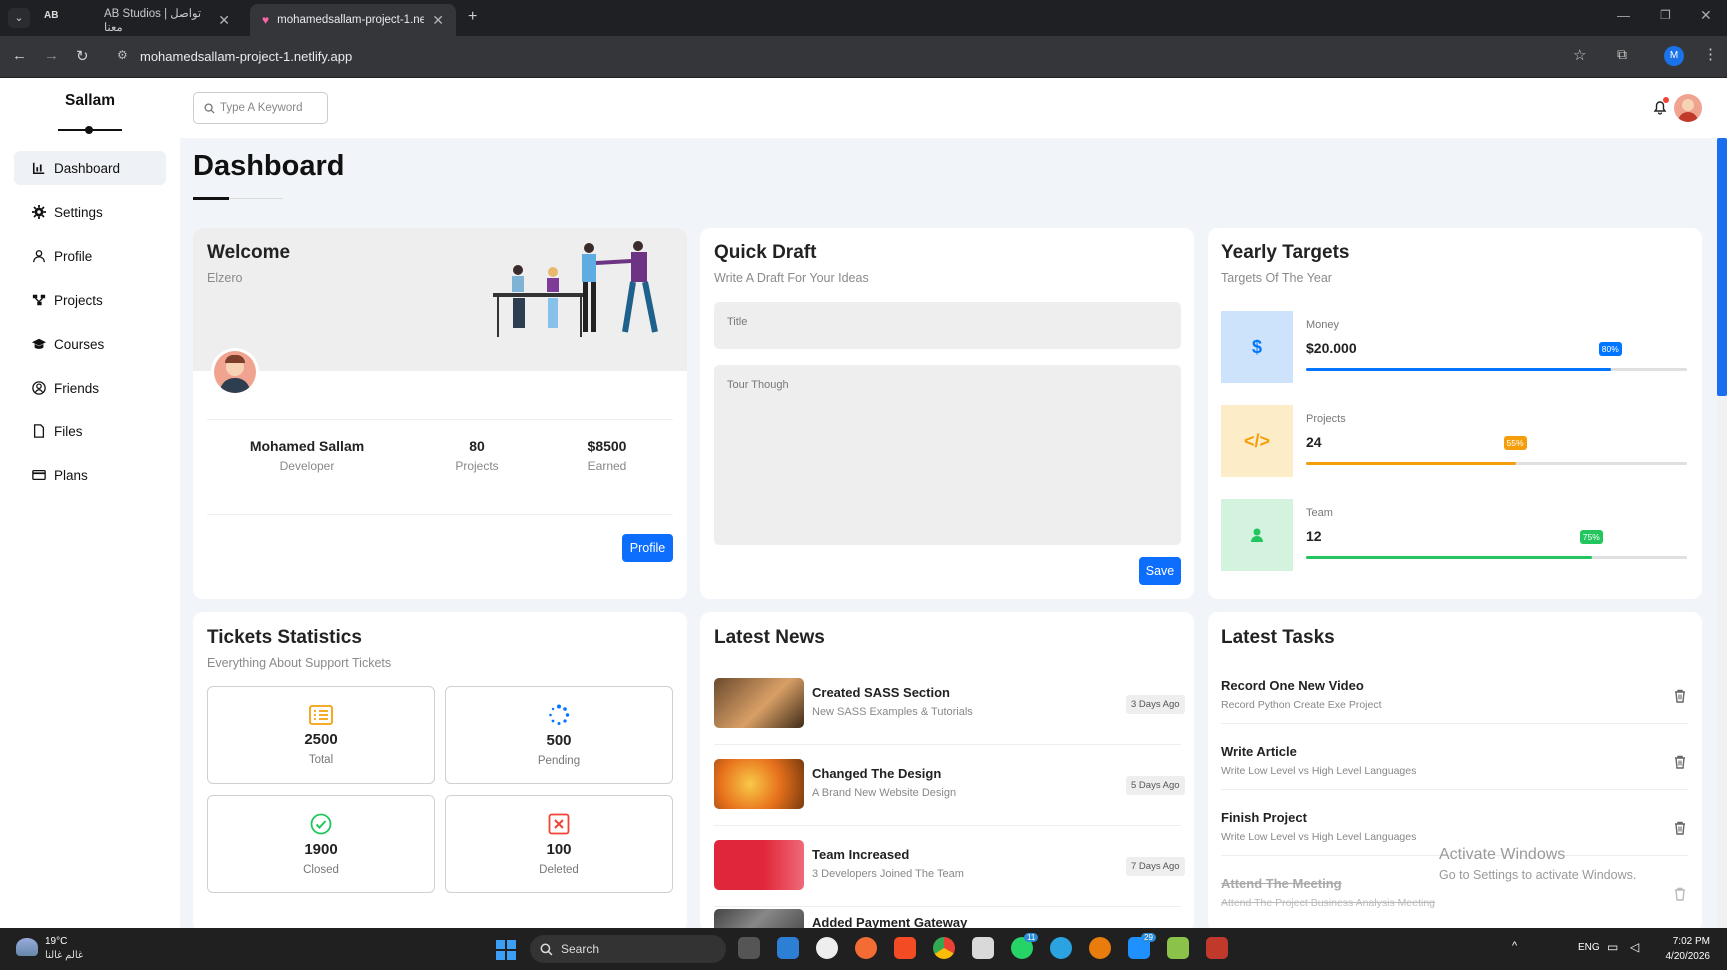  Describe the element at coordinates (1178, 948) in the screenshot. I see `lambda-icon` at that location.